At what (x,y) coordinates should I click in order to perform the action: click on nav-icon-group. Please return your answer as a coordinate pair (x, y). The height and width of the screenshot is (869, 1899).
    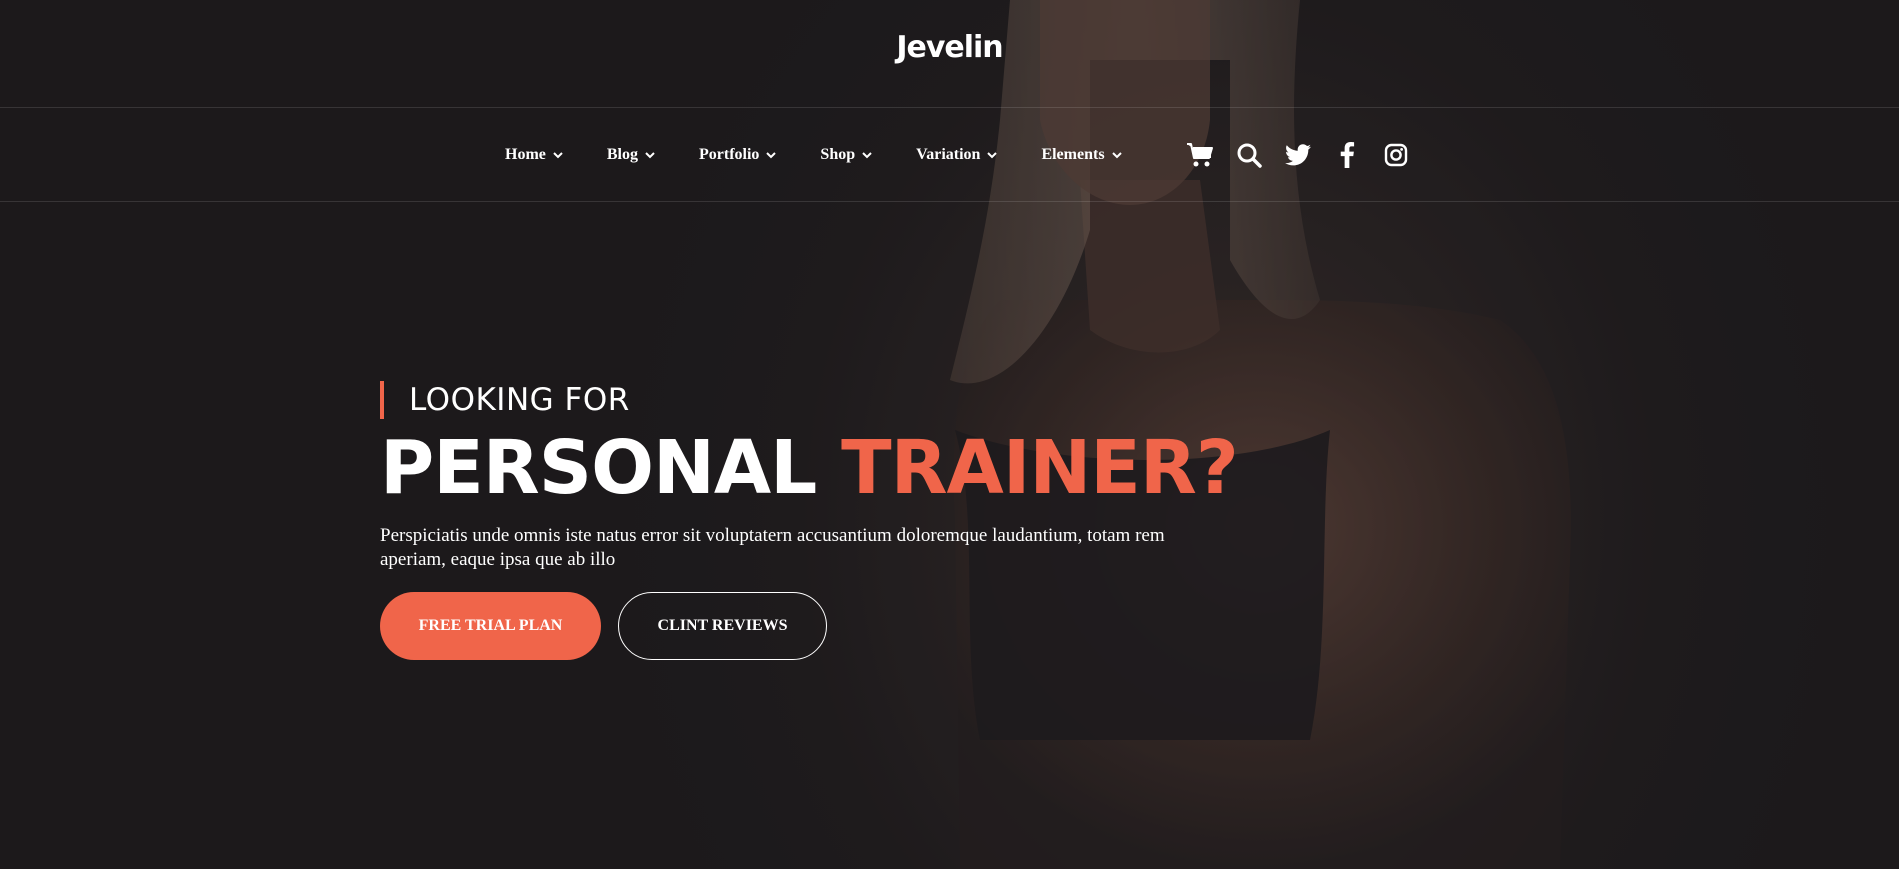
    Looking at the image, I should click on (1308, 154).